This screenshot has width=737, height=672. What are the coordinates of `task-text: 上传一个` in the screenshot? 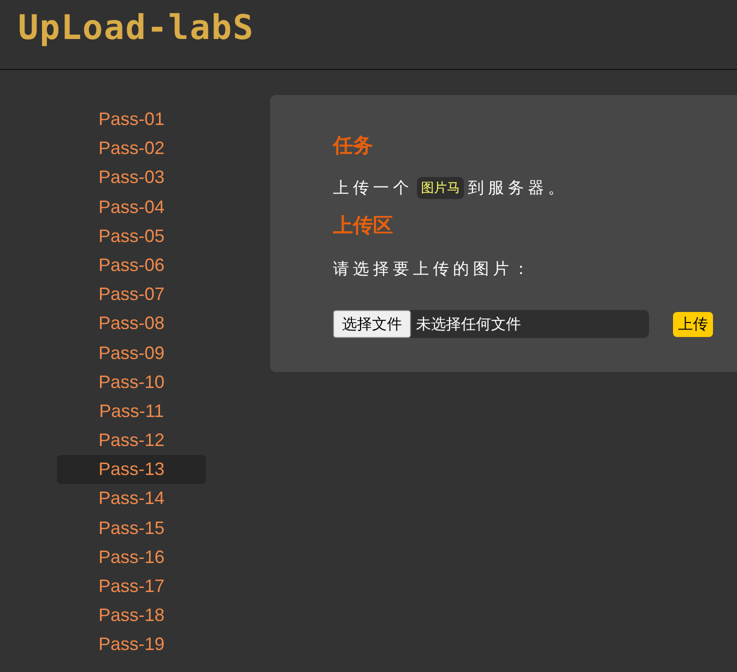 It's located at (373, 188).